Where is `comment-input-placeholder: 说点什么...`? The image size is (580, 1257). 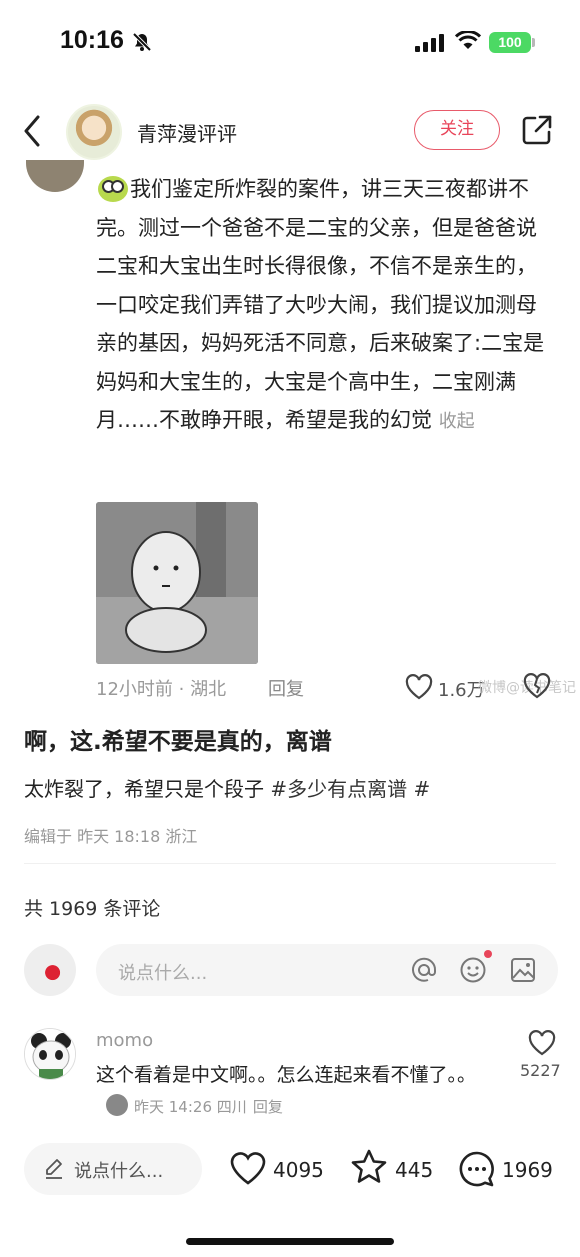 comment-input-placeholder: 说点什么... is located at coordinates (163, 973).